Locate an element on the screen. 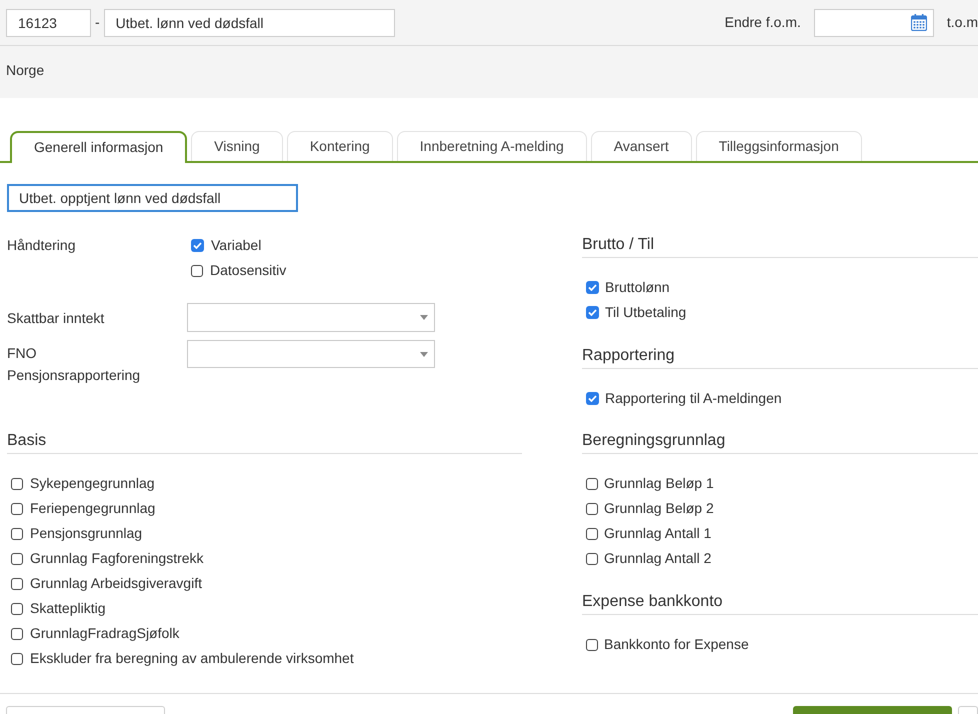 Image resolution: width=978 pixels, height=714 pixels. checkbox-label: Sykepengegrunnlag is located at coordinates (92, 483).